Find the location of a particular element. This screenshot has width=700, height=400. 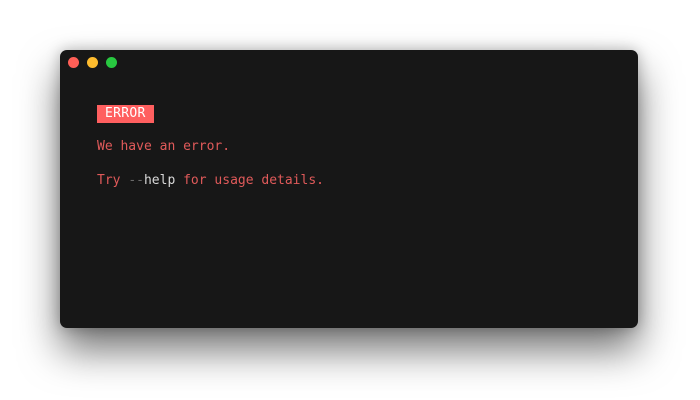

hint-flag-dashes: -- is located at coordinates (136, 180).